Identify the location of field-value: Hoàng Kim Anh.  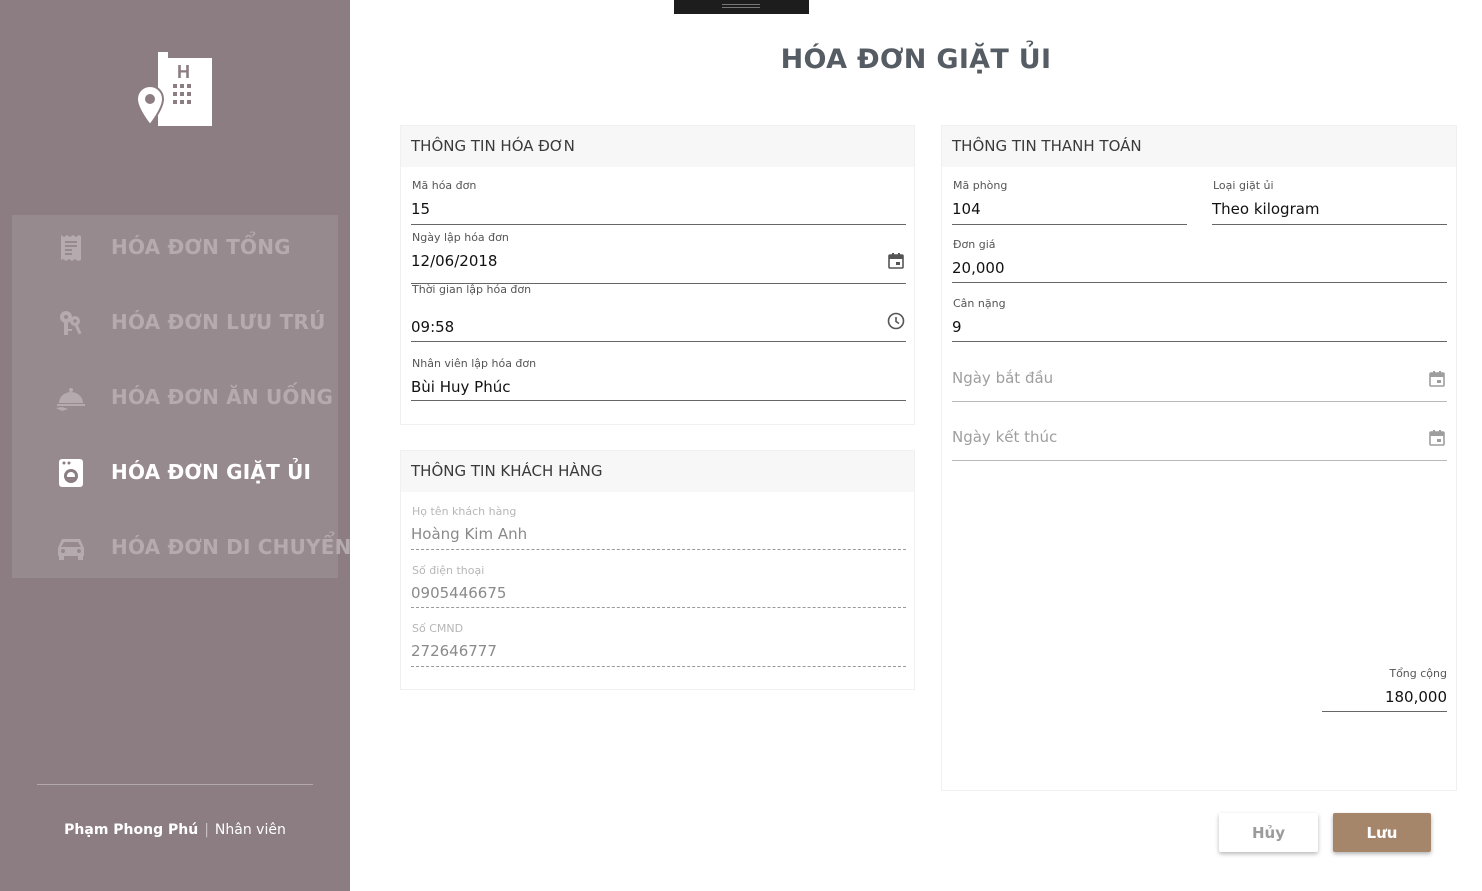
(469, 534).